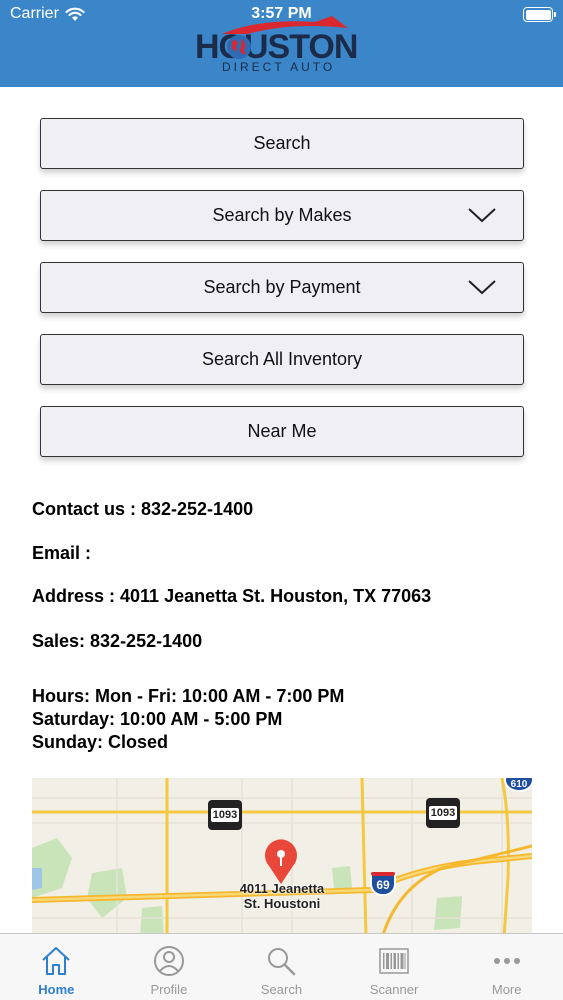 The width and height of the screenshot is (563, 1000). Describe the element at coordinates (276, 47) in the screenshot. I see `logo-main-text: HOUSTON` at that location.